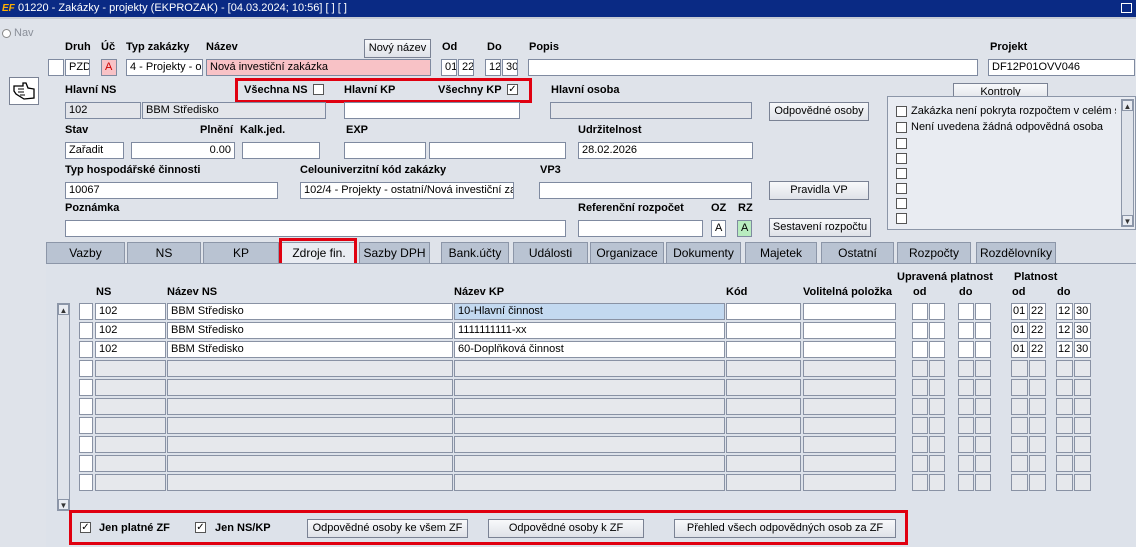 Image resolution: width=1136 pixels, height=547 pixels. I want to click on stav-field: Zařadit, so click(94, 150).